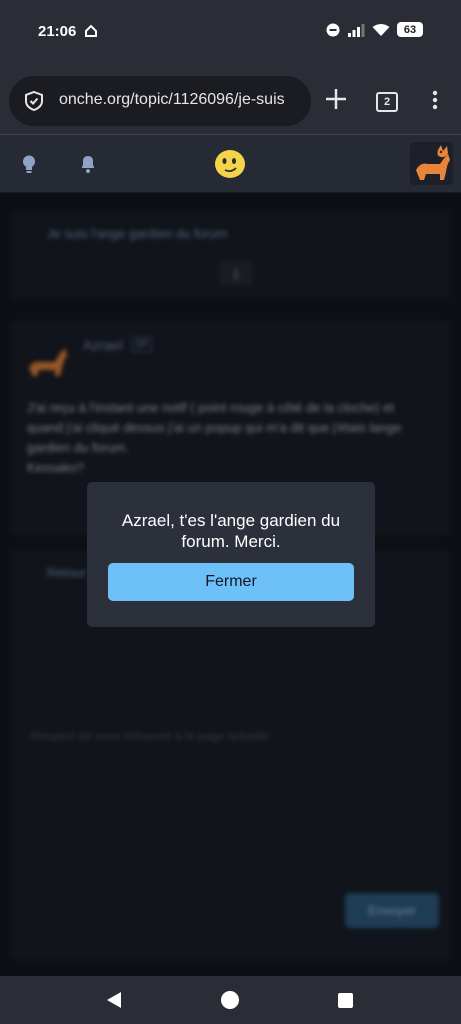 The height and width of the screenshot is (1024, 461). I want to click on back-icon, so click(114, 1000).